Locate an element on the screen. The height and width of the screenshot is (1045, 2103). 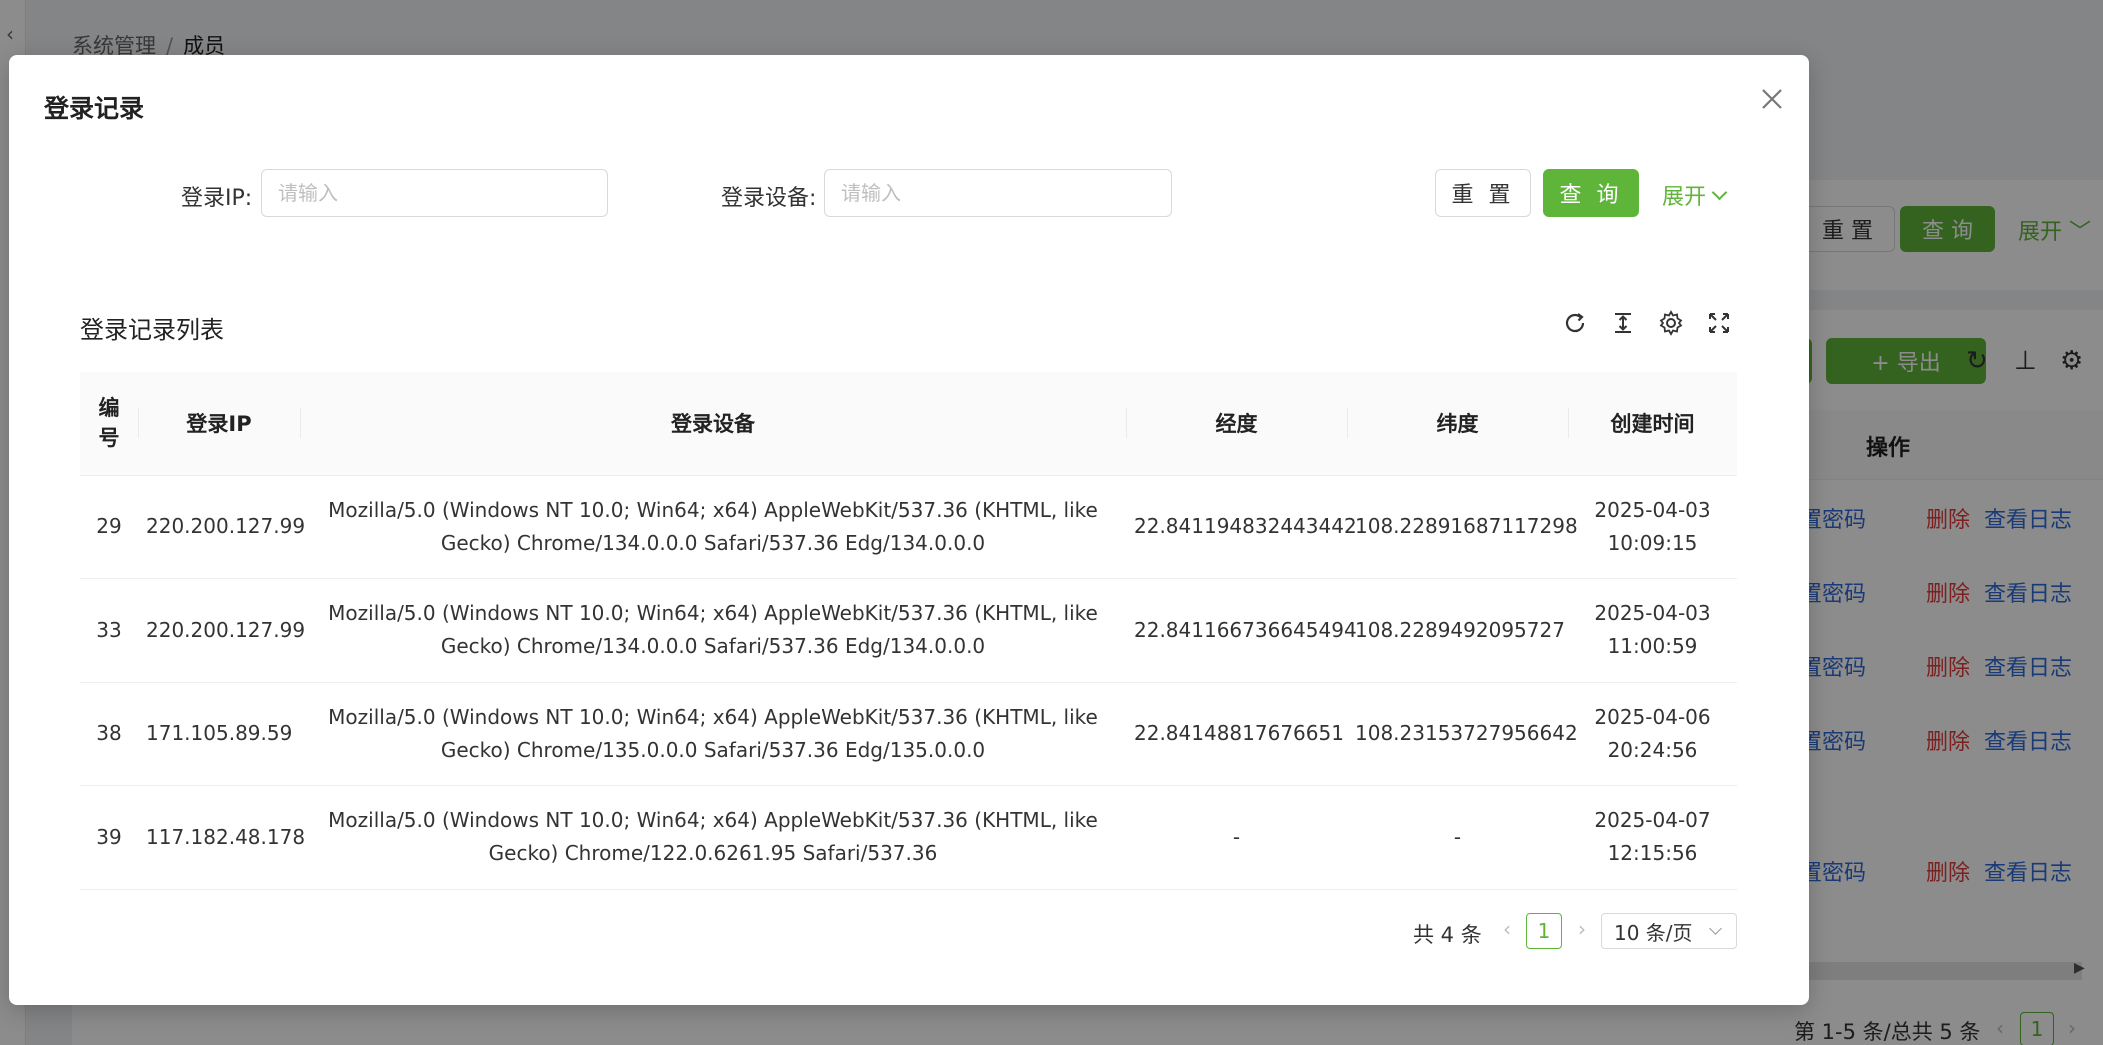
prev-page-icon: ‹ is located at coordinates (1507, 929).